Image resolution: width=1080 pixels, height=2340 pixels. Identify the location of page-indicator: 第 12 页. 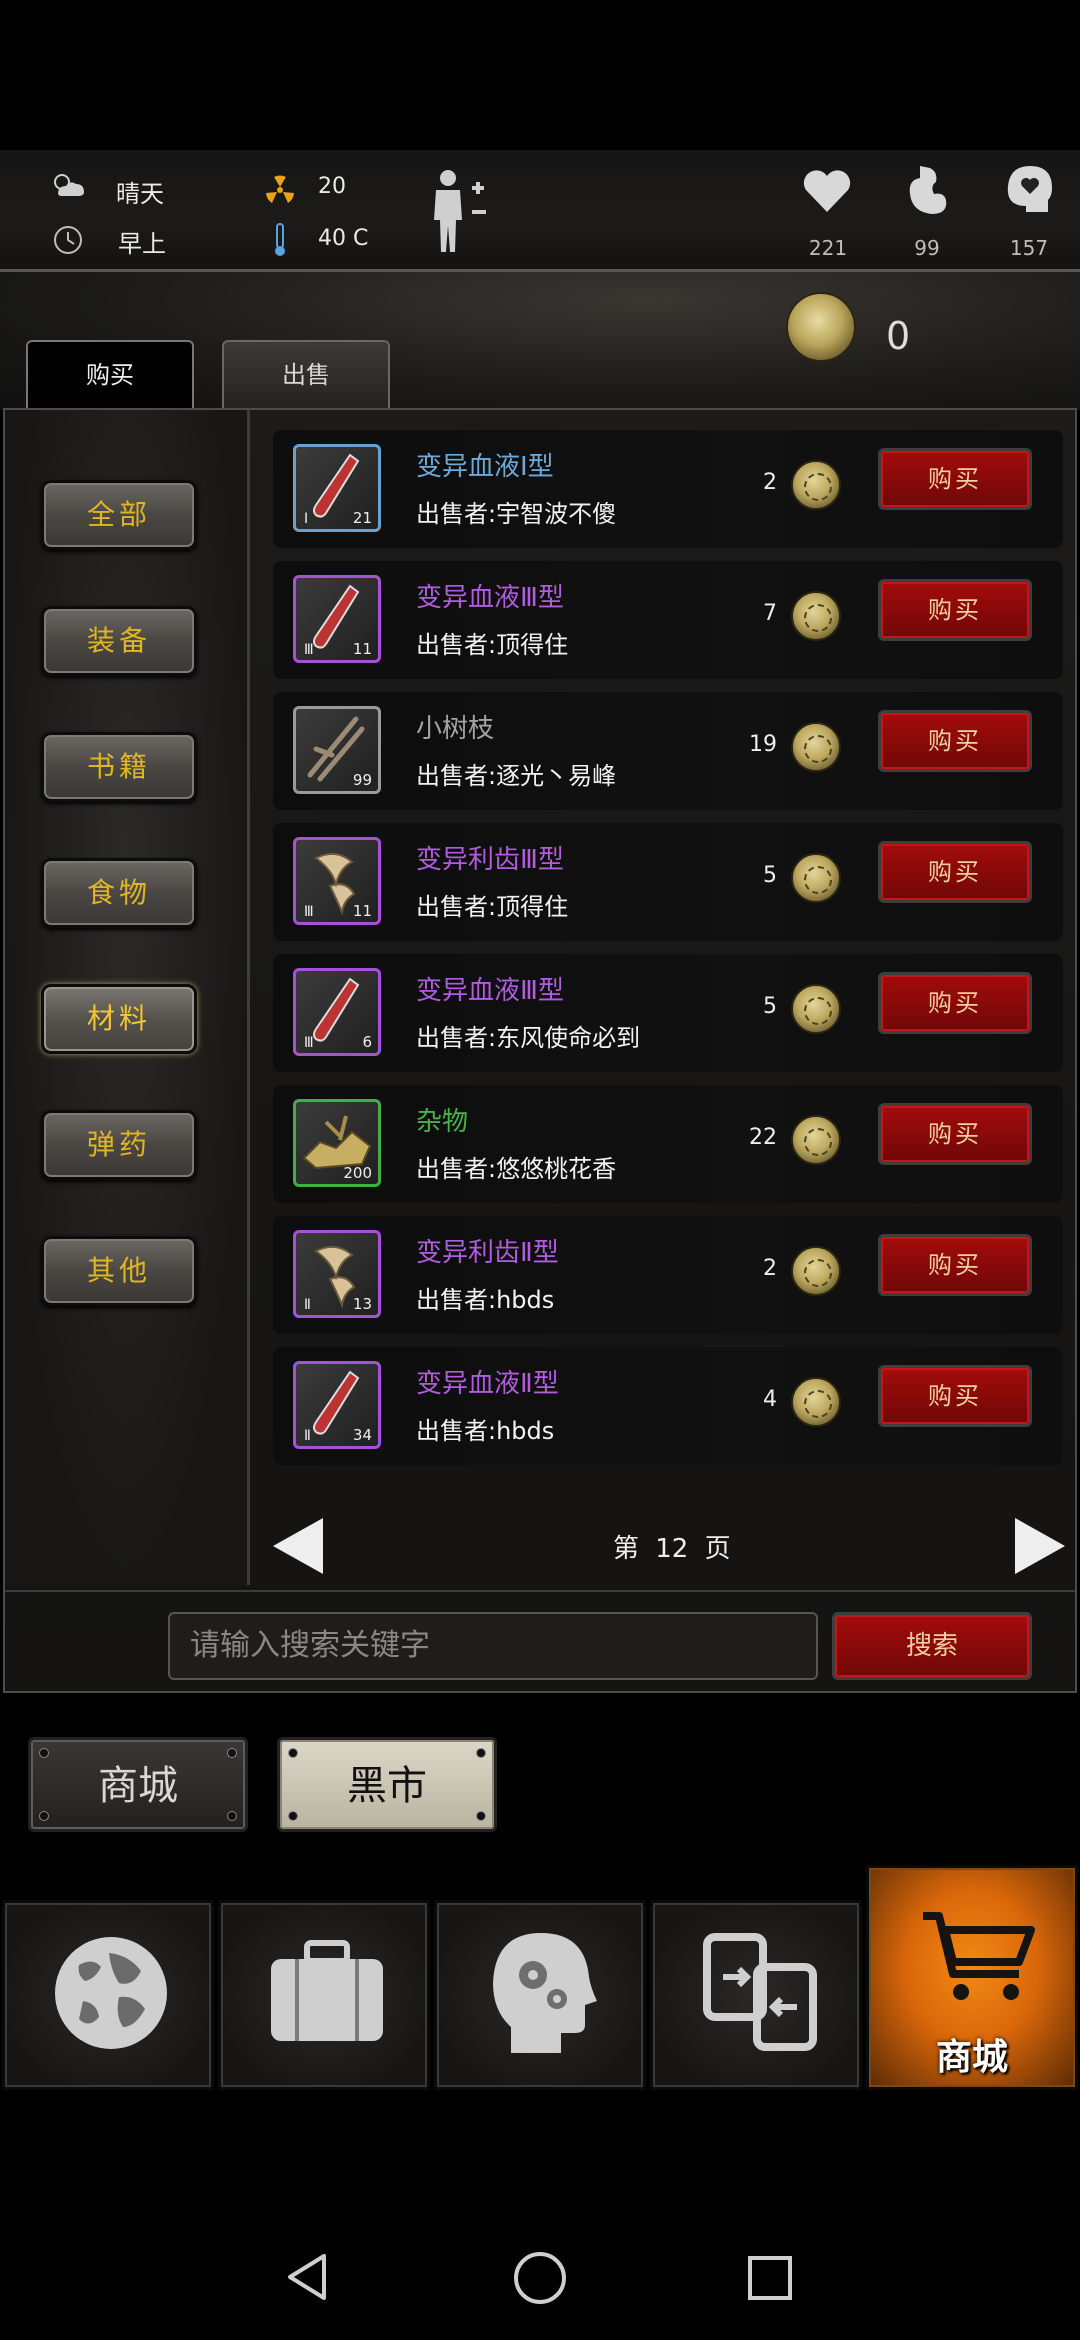
(672, 1549).